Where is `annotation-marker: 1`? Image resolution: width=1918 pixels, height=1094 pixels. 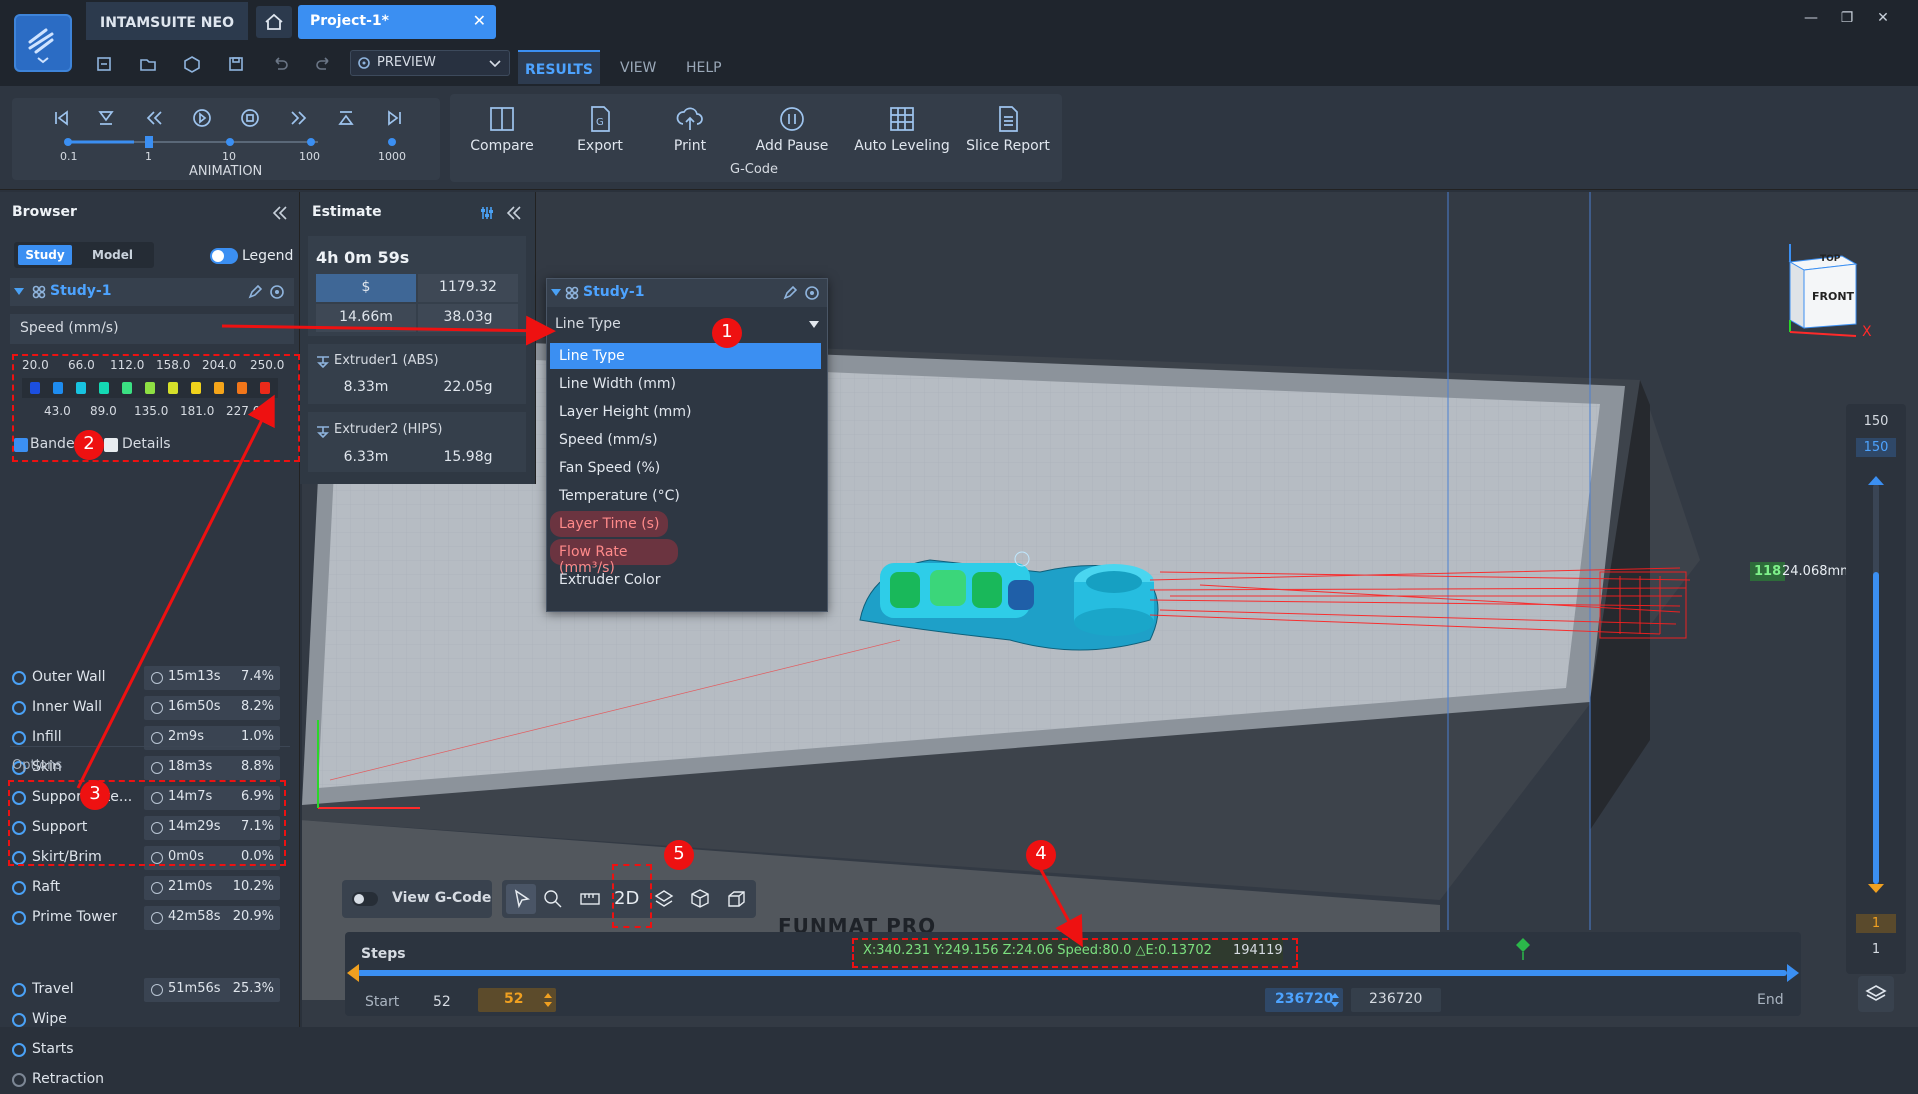 annotation-marker: 1 is located at coordinates (727, 333).